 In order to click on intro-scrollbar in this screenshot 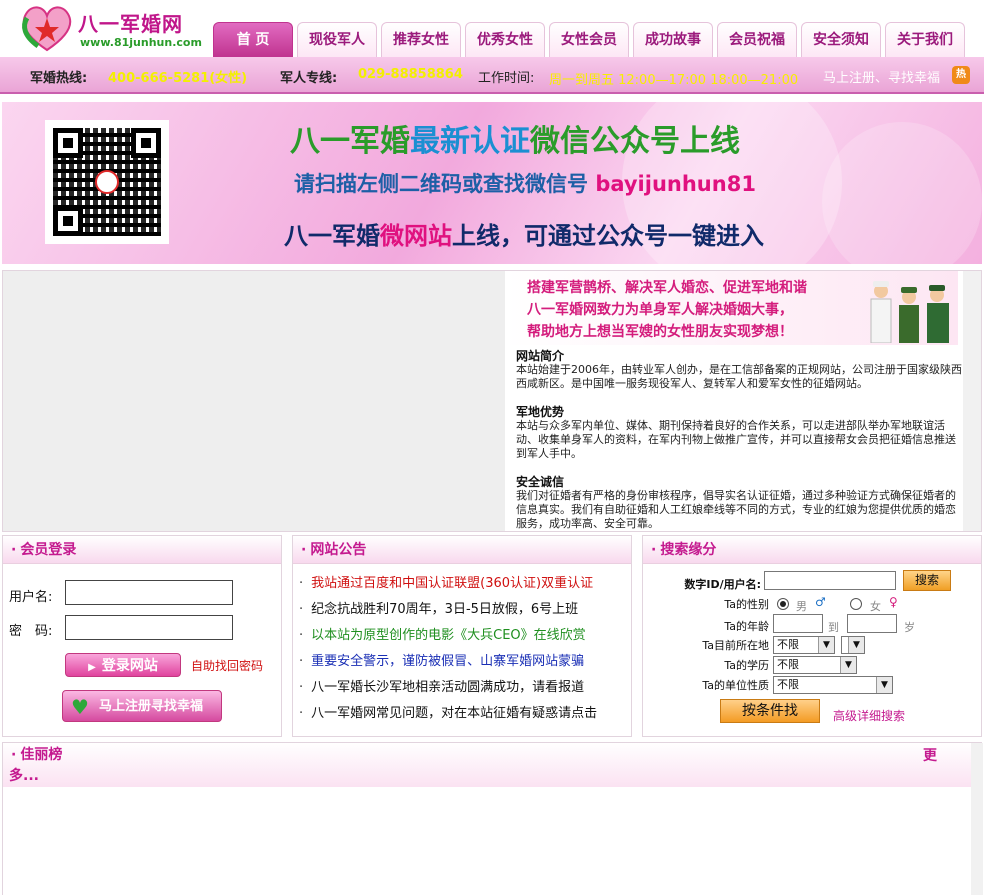, I will do `click(972, 401)`.